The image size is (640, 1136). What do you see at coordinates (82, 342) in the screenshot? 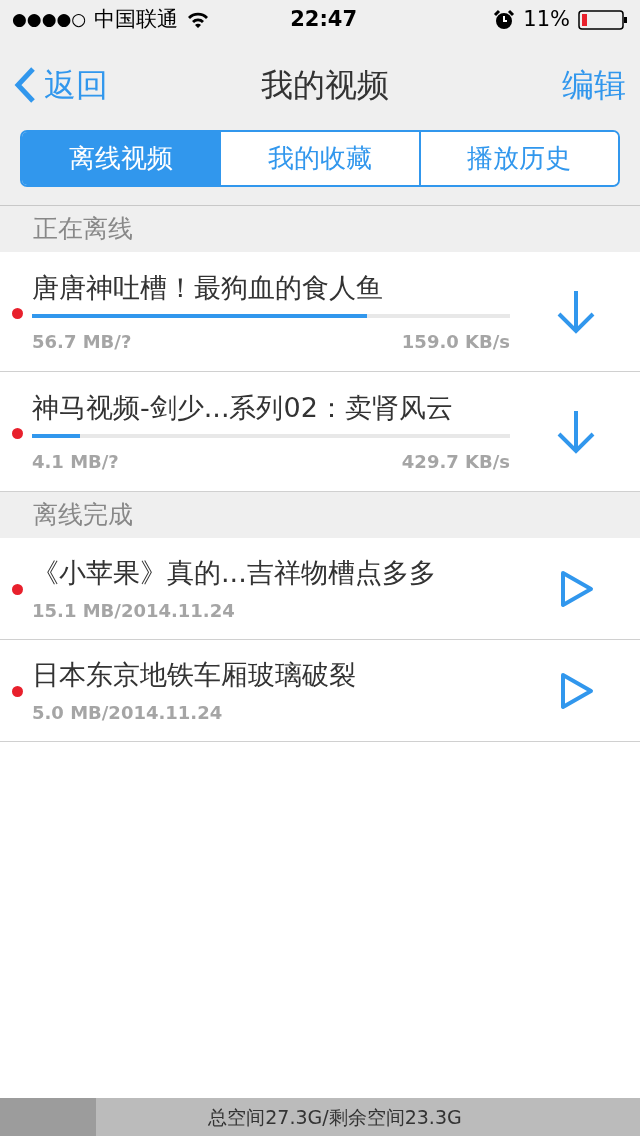
I see `downloaded-size: 56.7 MB/?` at bounding box center [82, 342].